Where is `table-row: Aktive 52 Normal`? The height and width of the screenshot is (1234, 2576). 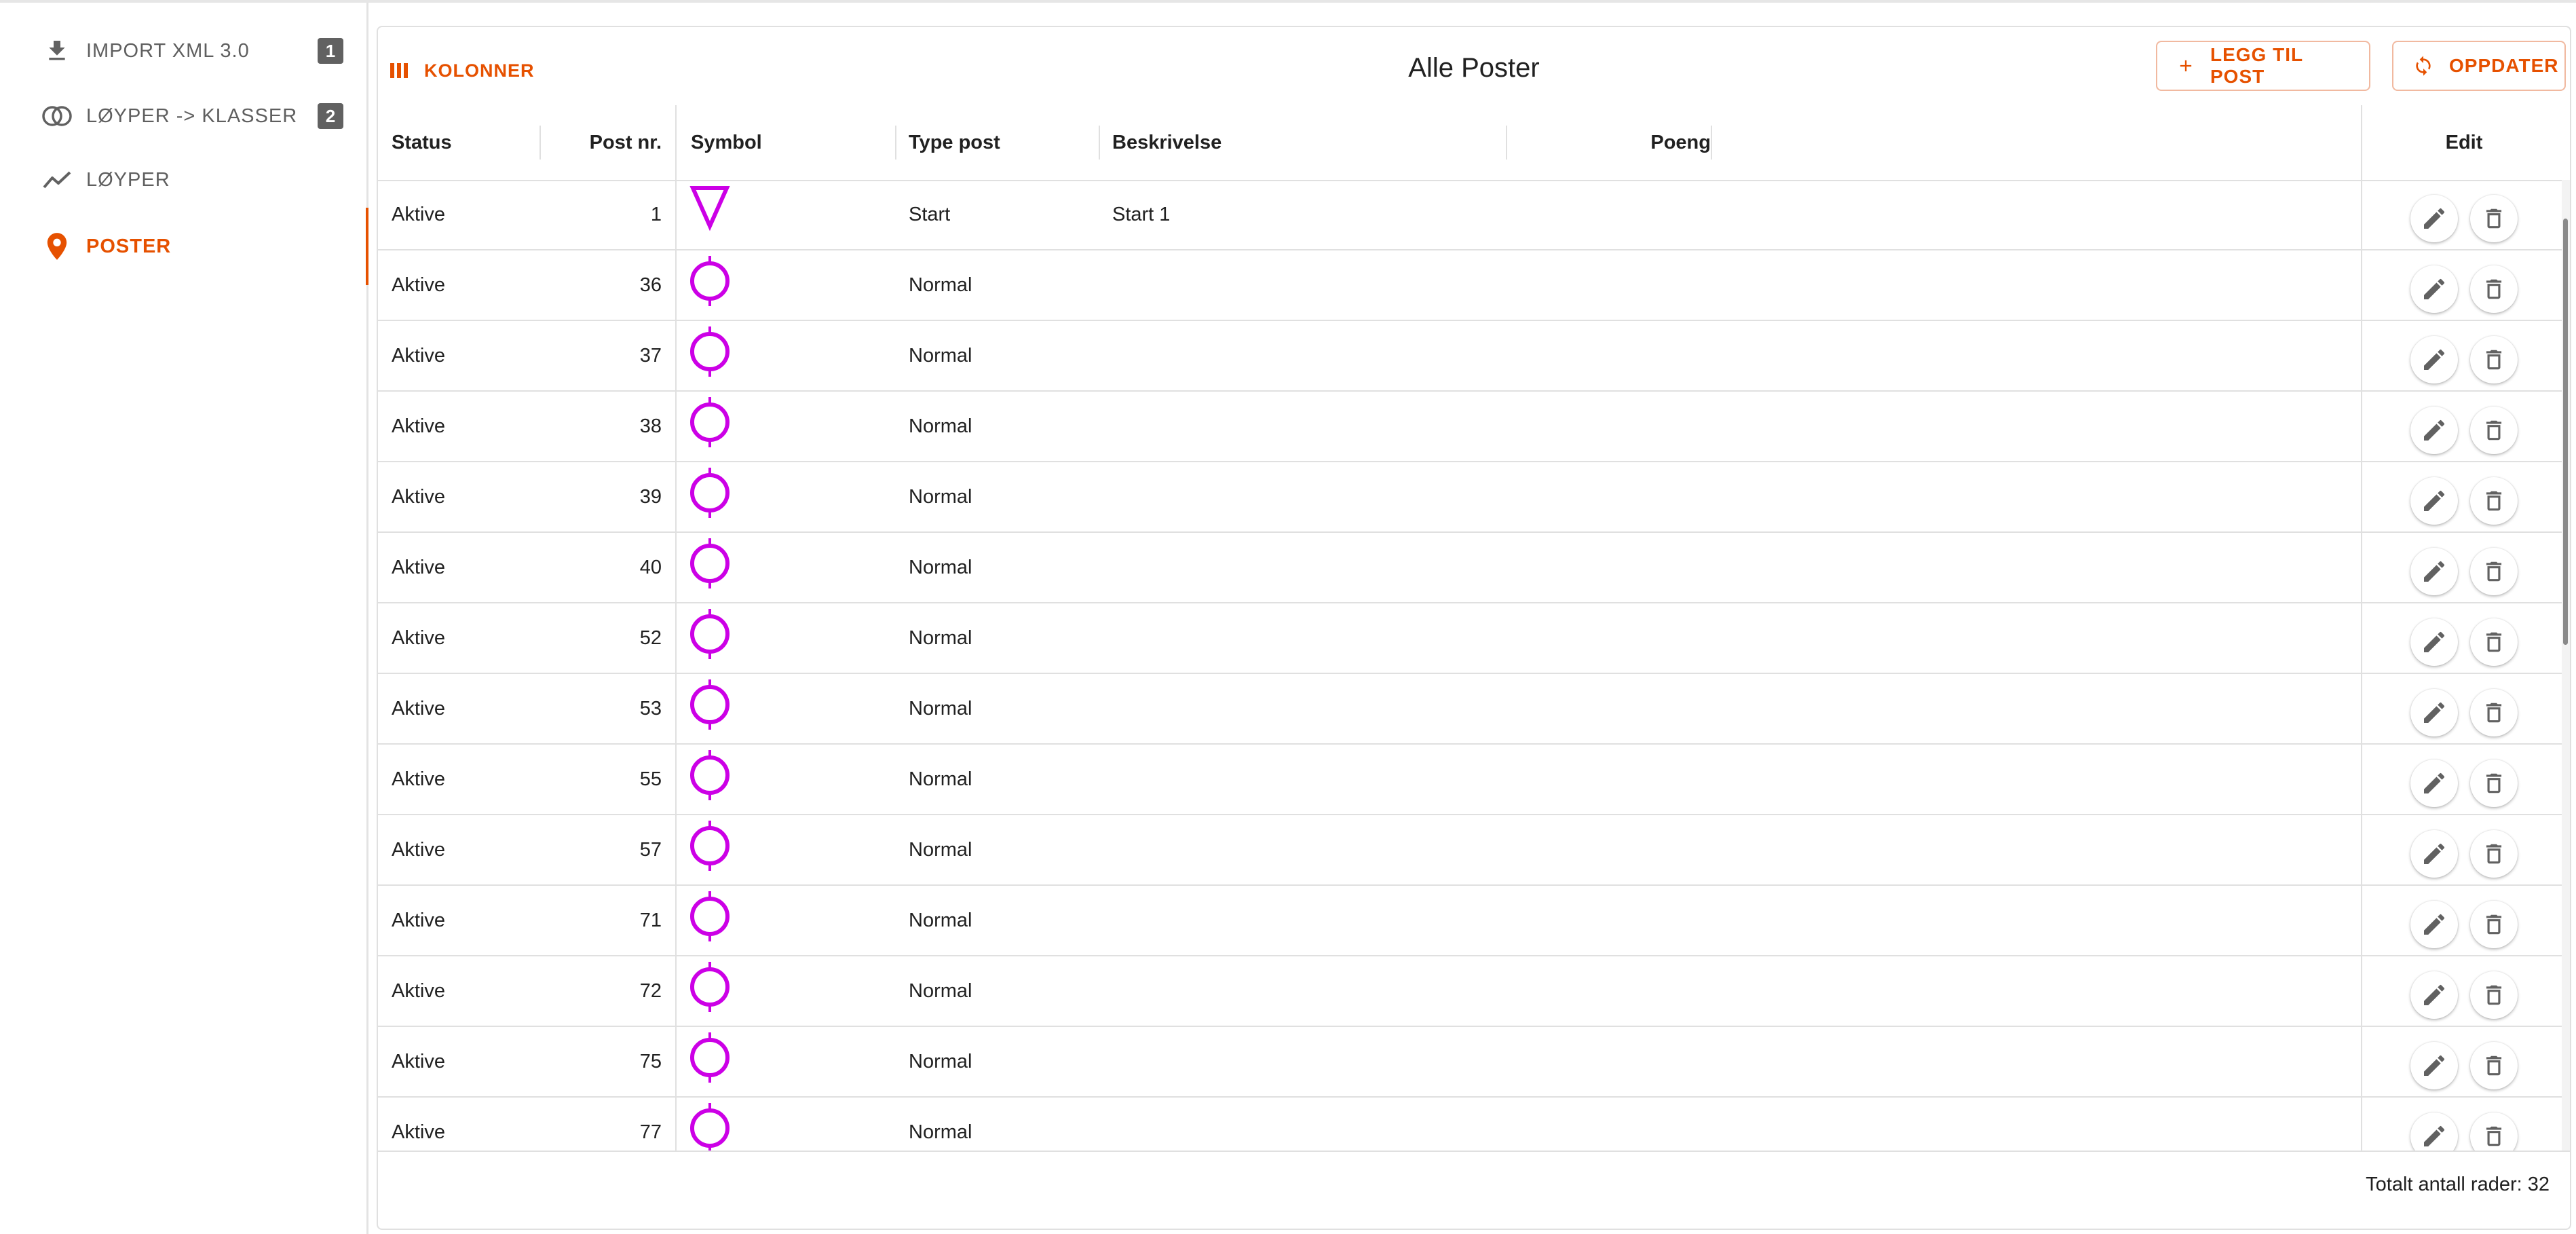
table-row: Aktive 52 Normal is located at coordinates (1470, 639).